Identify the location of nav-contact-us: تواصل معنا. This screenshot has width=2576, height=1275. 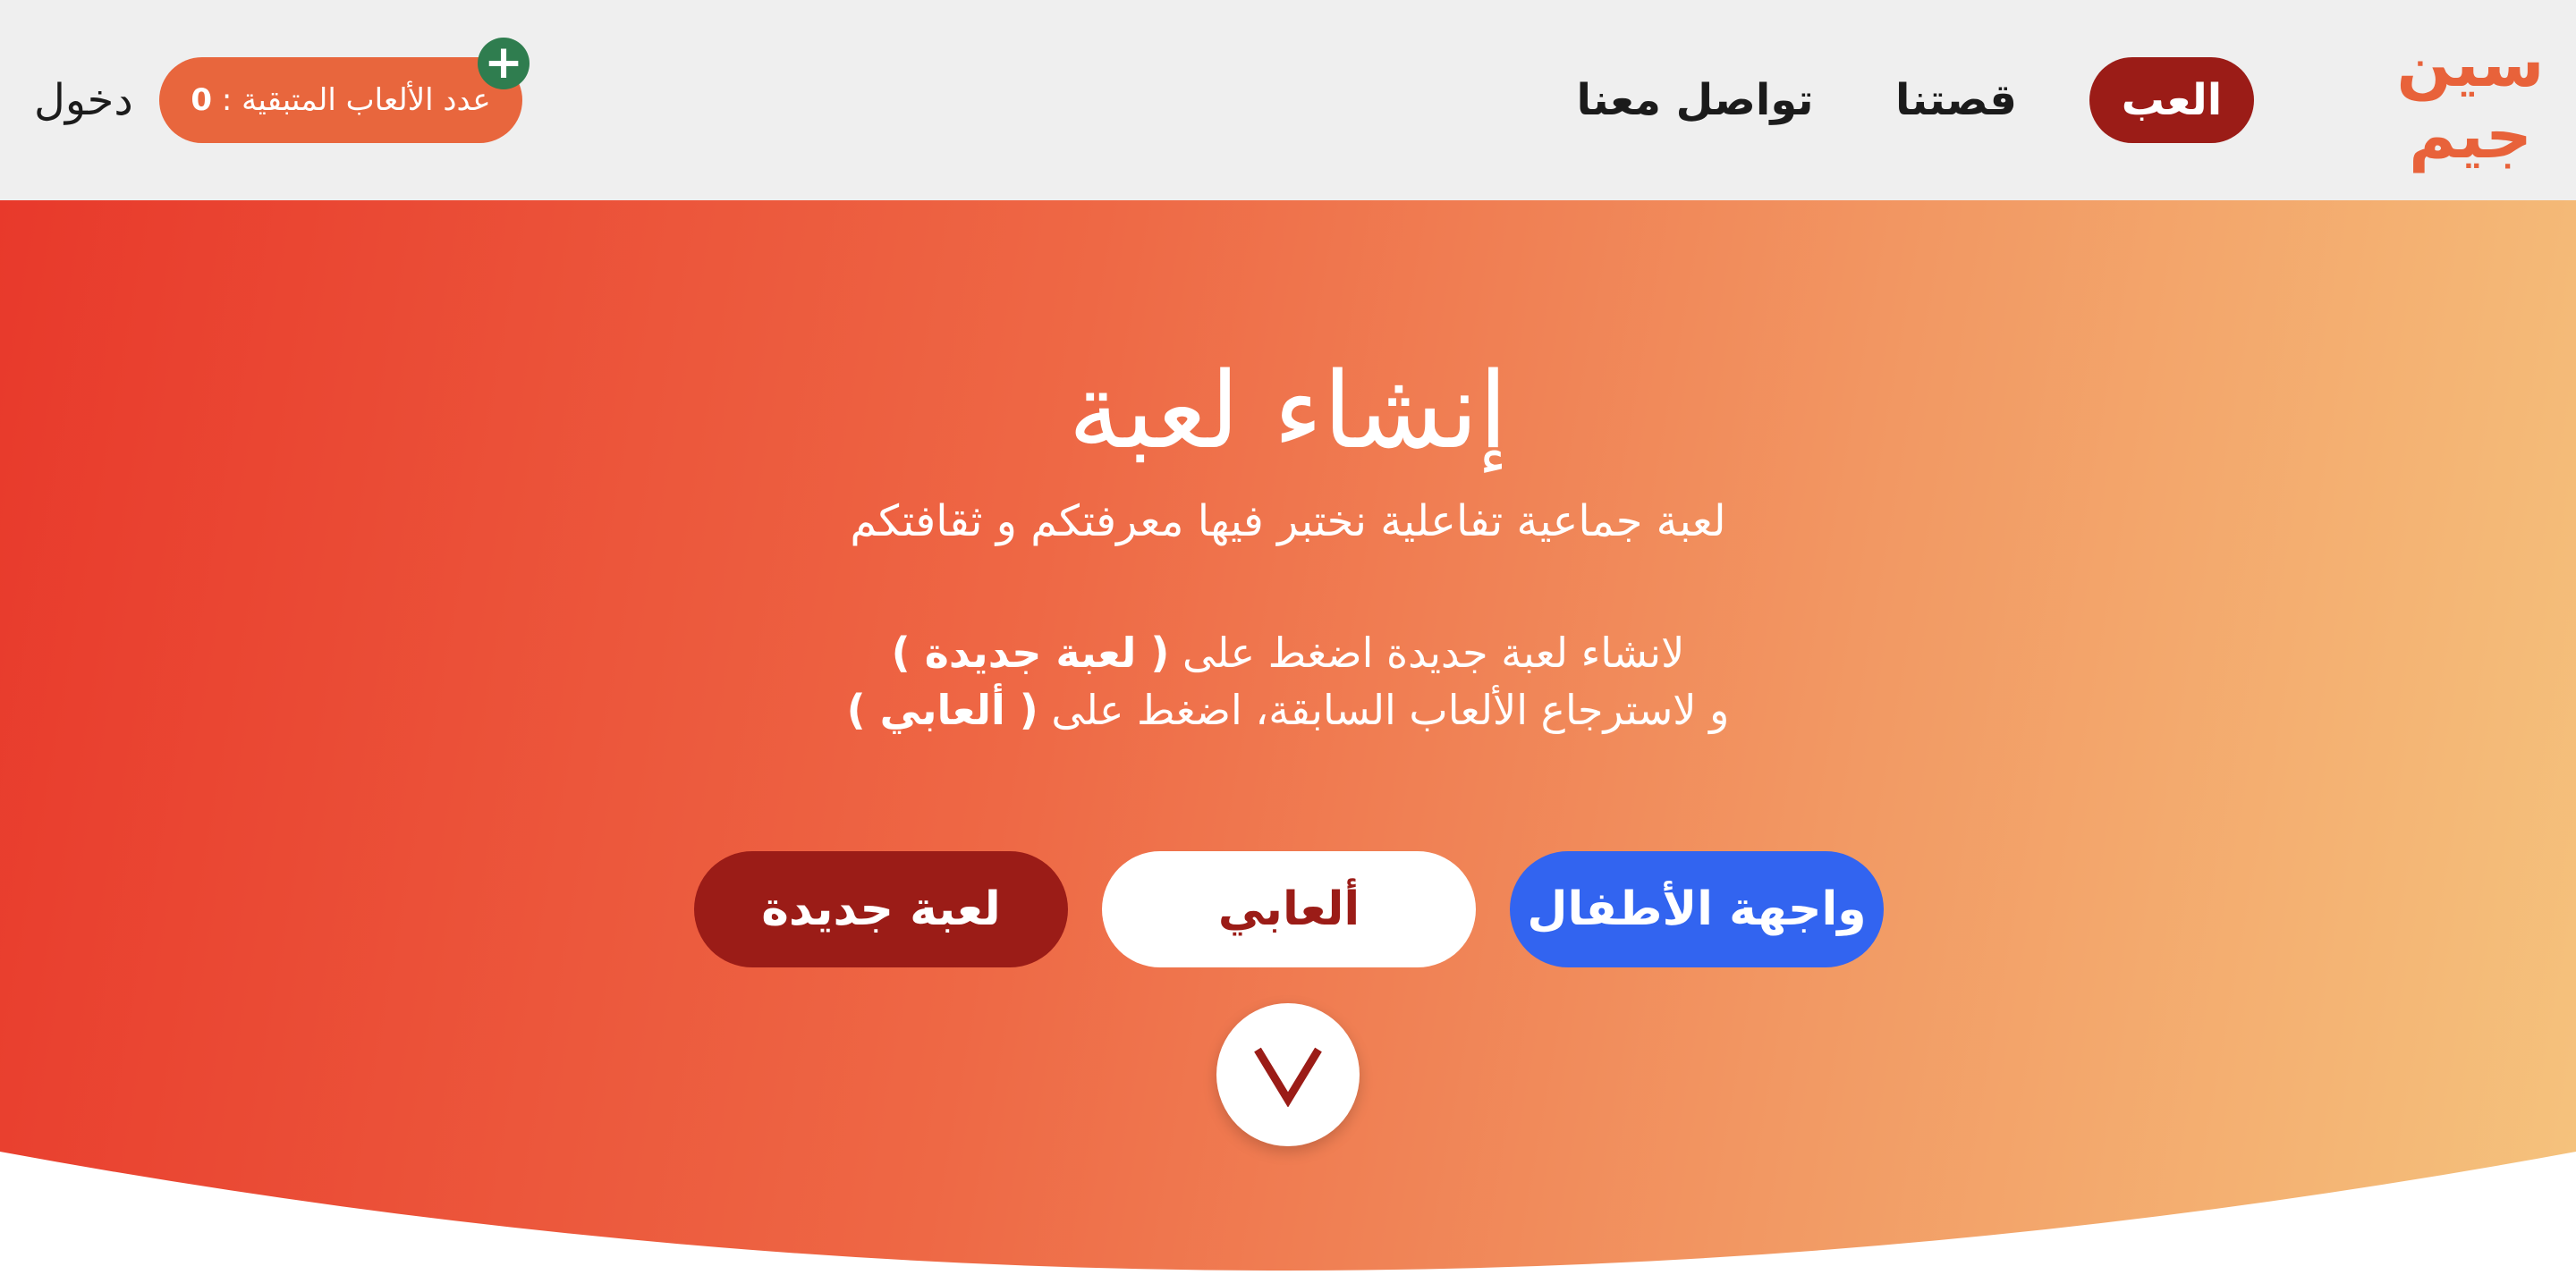
(1695, 100).